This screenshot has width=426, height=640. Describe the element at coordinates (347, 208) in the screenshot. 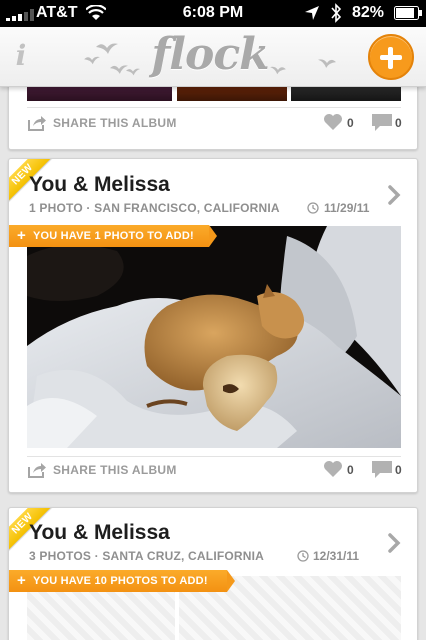

I see `album-date: 11/29/11` at that location.